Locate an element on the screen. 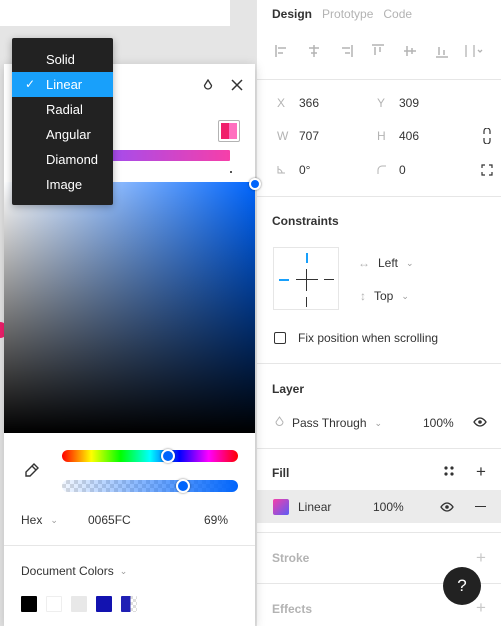 This screenshot has height=626, width=501. menu-item-radial: Radial is located at coordinates (62, 109).